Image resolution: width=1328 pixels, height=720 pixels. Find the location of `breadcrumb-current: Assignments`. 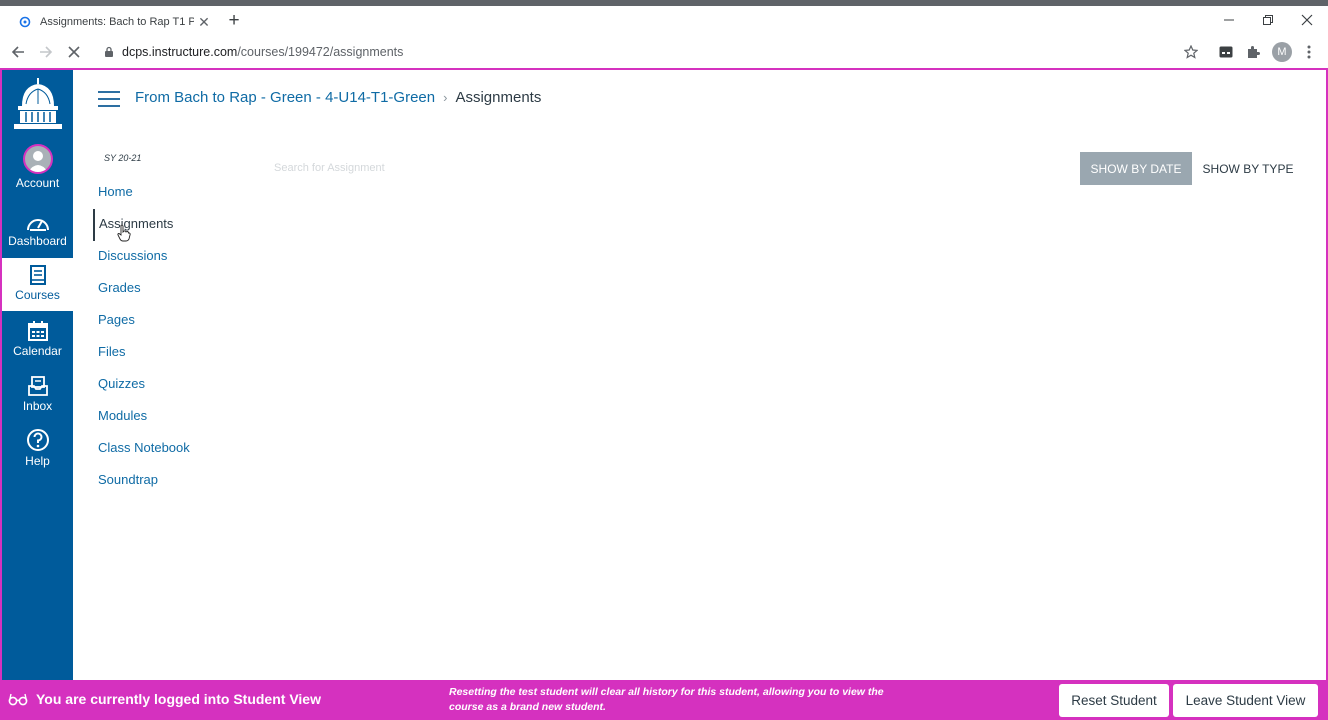

breadcrumb-current: Assignments is located at coordinates (498, 97).